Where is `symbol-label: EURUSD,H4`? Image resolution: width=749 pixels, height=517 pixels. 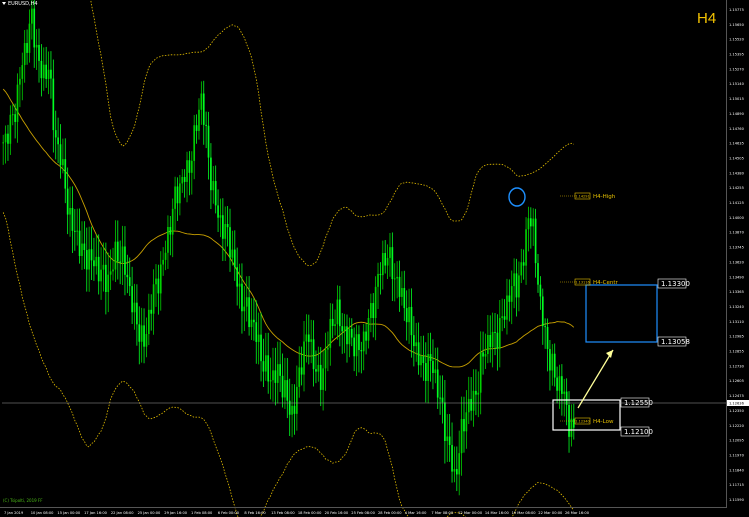 symbol-label: EURUSD,H4 is located at coordinates (20, 4).